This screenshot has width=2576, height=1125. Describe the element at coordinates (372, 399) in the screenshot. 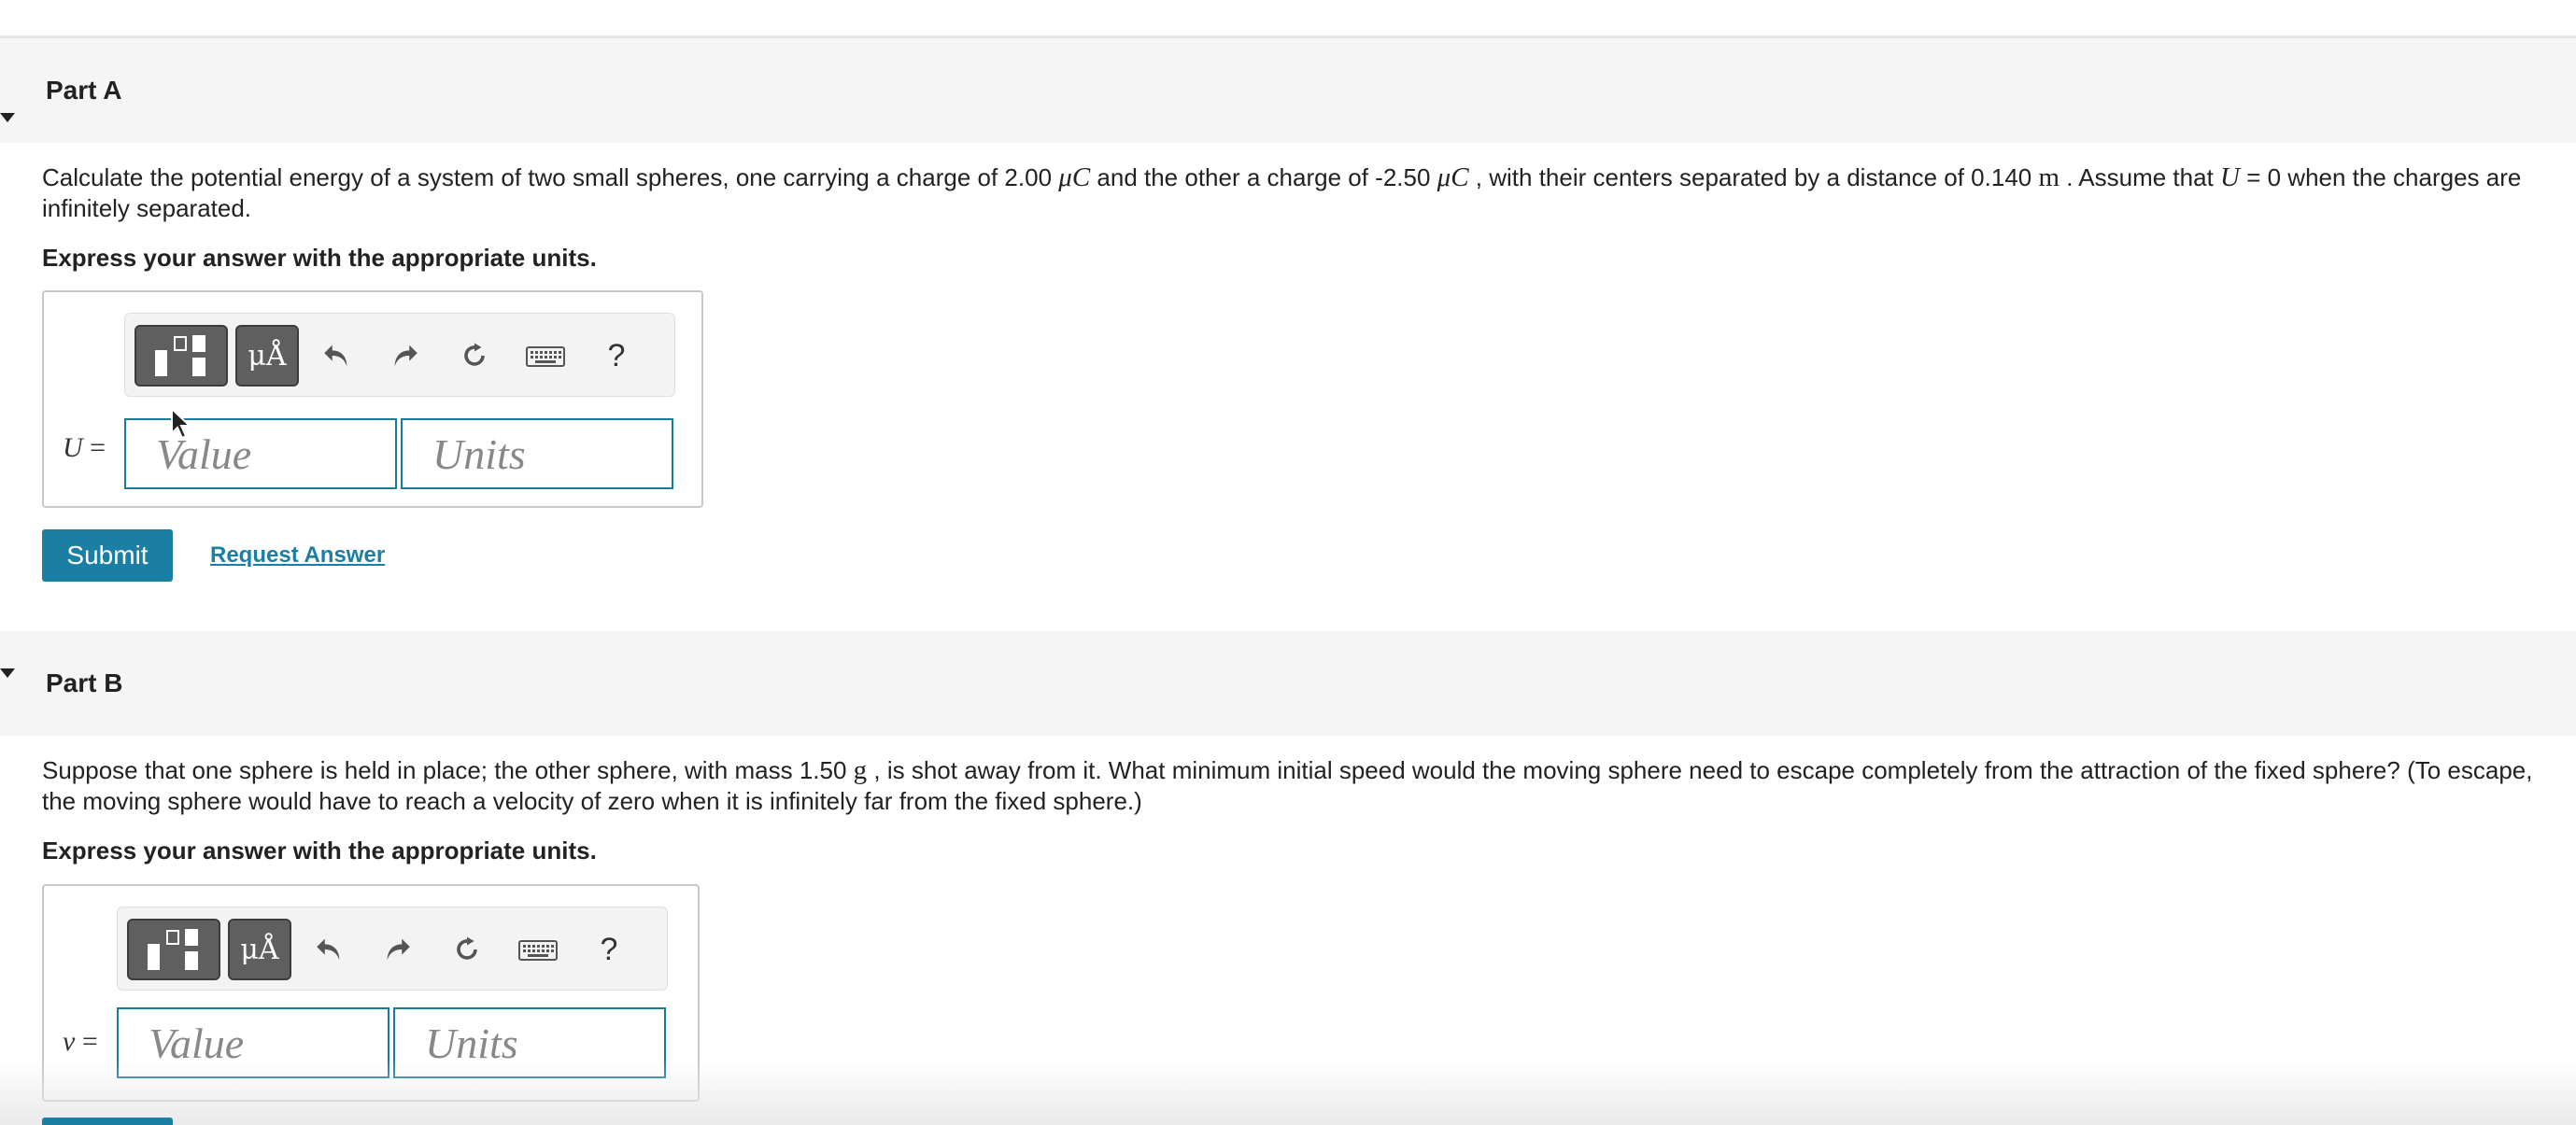

I see `part-a-answer-box: μÅ ? U = Value Units` at that location.